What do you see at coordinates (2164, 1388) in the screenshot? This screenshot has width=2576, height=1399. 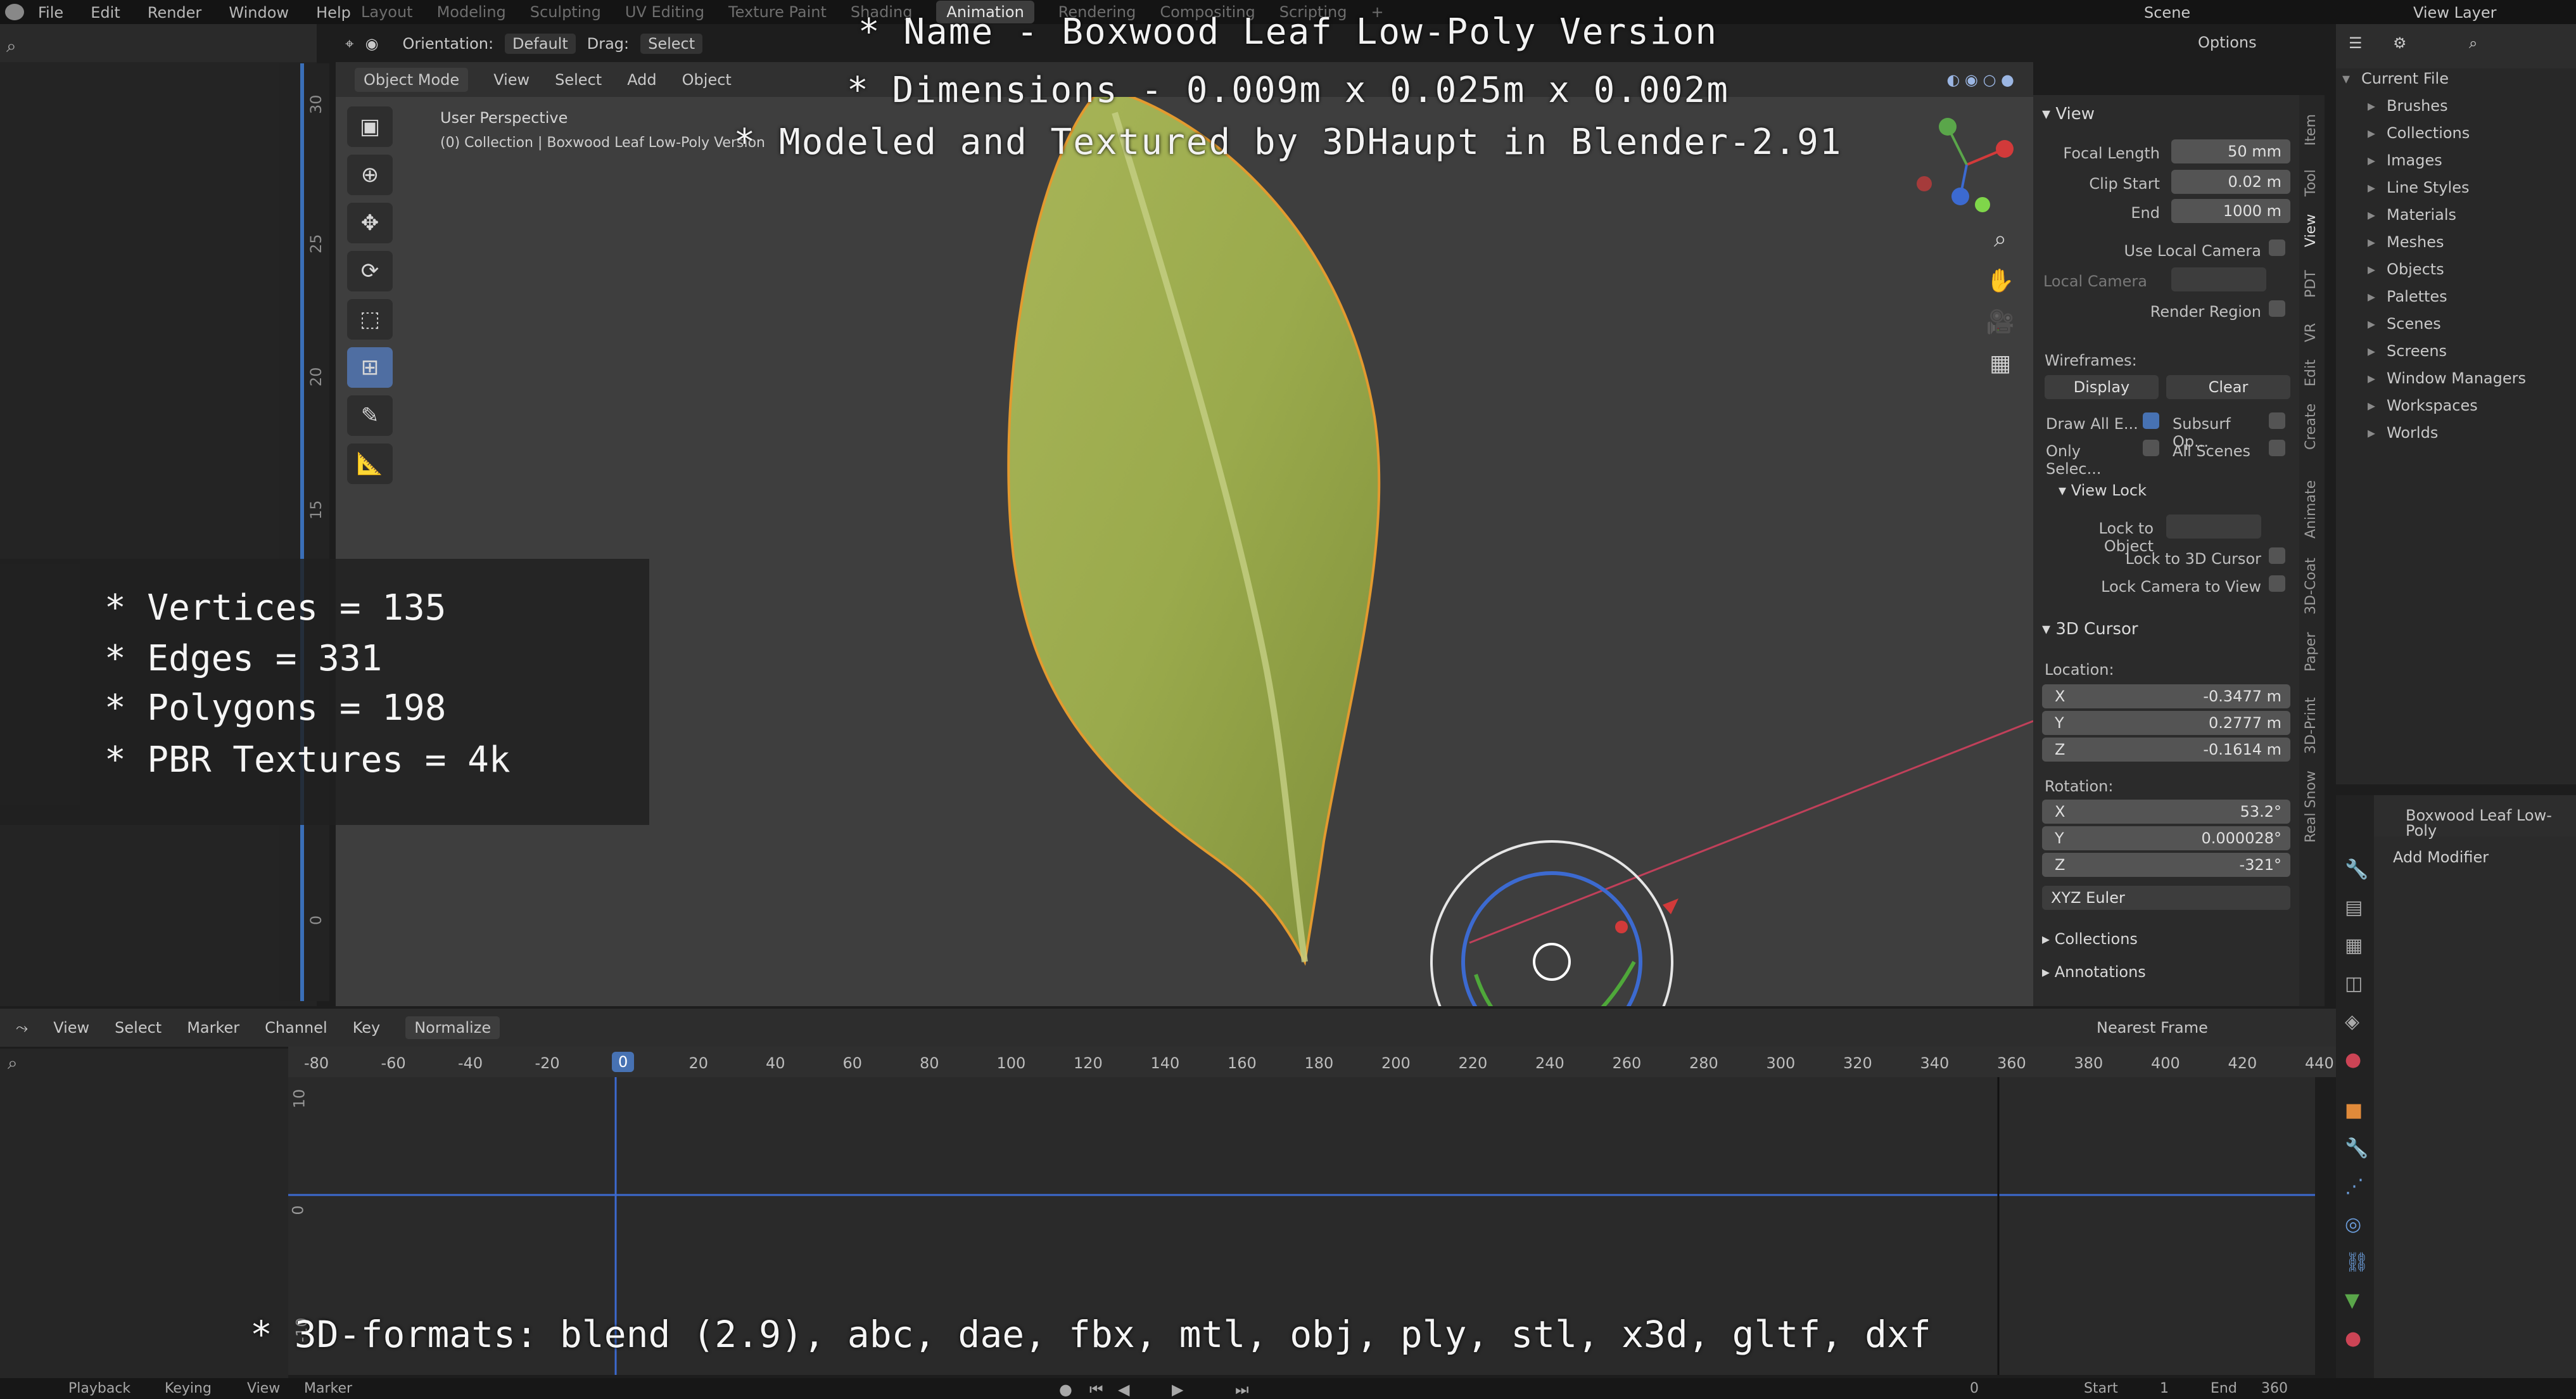 I see `start-field: 1` at bounding box center [2164, 1388].